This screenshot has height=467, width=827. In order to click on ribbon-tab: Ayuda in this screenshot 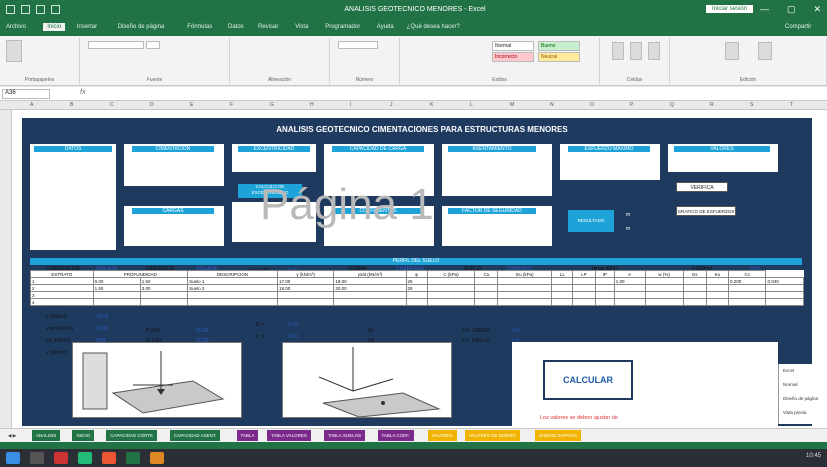, I will do `click(385, 27)`.